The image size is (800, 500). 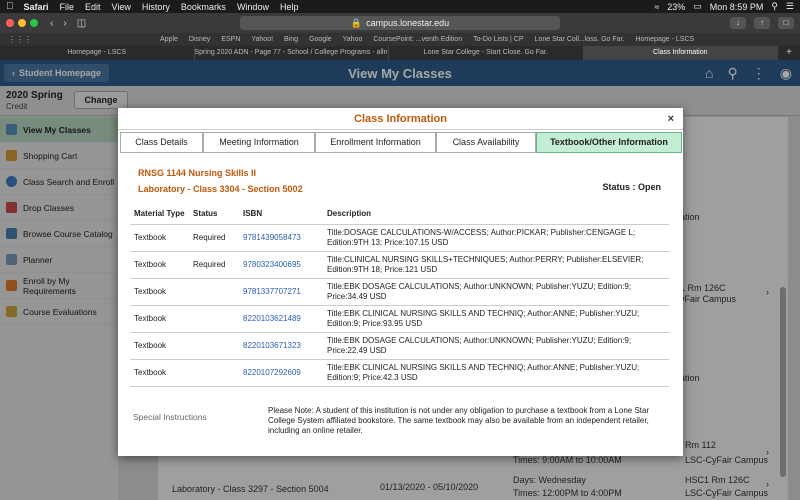 What do you see at coordinates (67, 7) in the screenshot?
I see `menu-file: File` at bounding box center [67, 7].